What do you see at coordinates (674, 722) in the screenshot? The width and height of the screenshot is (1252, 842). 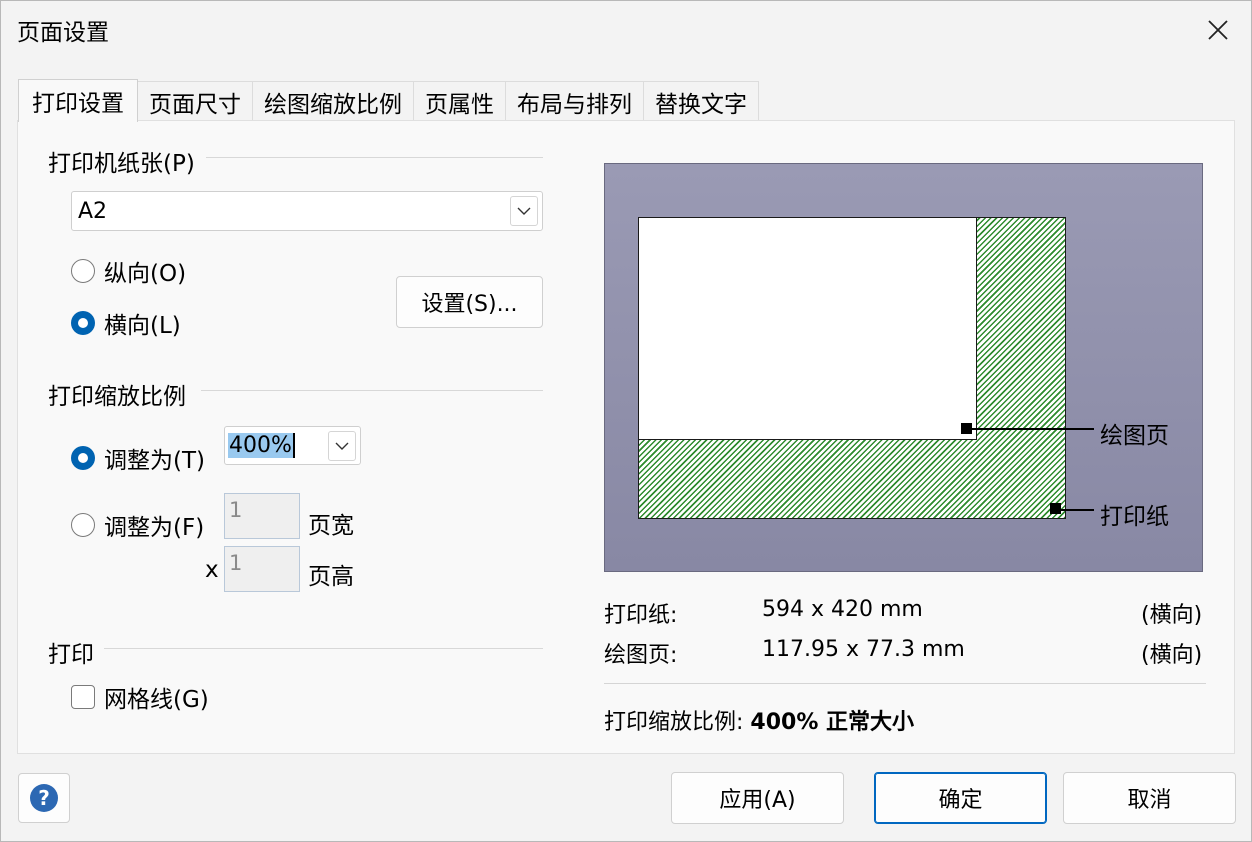 I see `zoom-info-label: 打印缩放比例:` at bounding box center [674, 722].